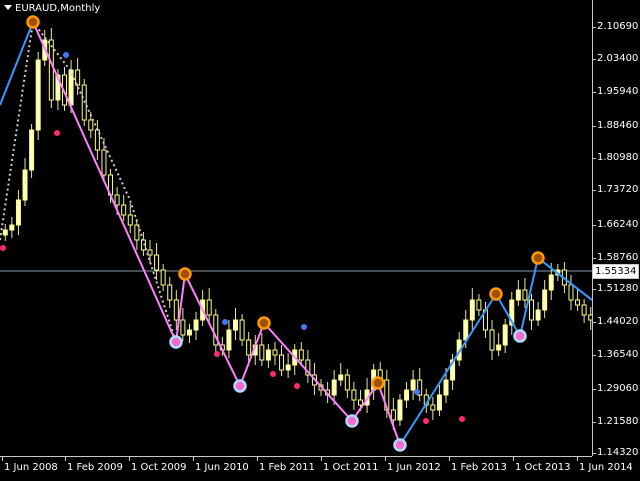 The width and height of the screenshot is (640, 481). What do you see at coordinates (618, 189) in the screenshot?
I see `price-axis-label: 1.73720` at bounding box center [618, 189].